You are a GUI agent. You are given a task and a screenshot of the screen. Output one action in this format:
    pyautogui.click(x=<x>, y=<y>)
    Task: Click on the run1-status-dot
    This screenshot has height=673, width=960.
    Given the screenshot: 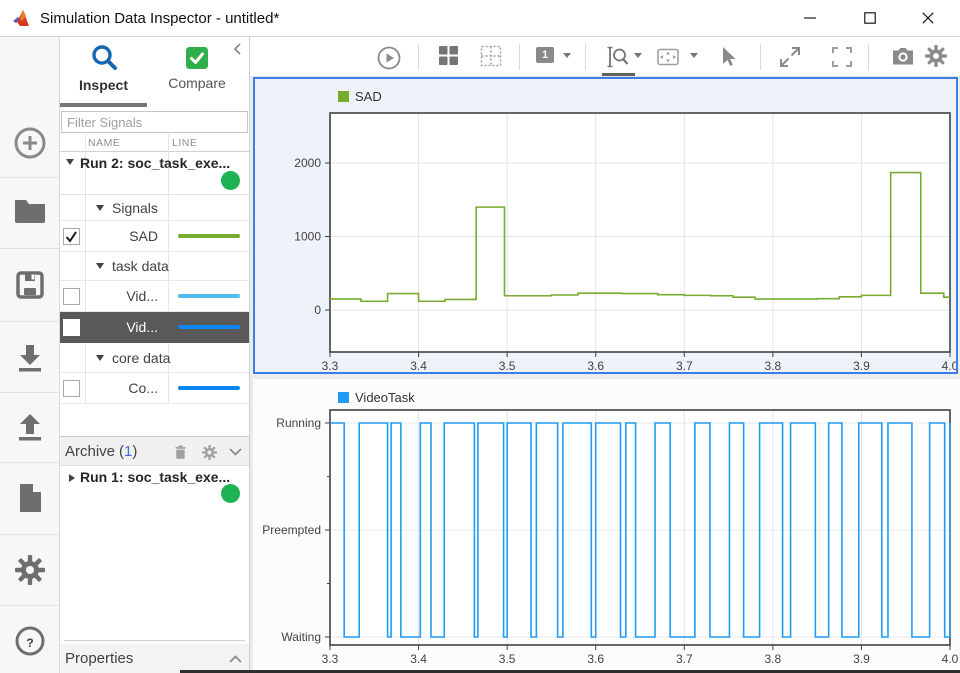 What is the action you would take?
    pyautogui.click(x=230, y=493)
    